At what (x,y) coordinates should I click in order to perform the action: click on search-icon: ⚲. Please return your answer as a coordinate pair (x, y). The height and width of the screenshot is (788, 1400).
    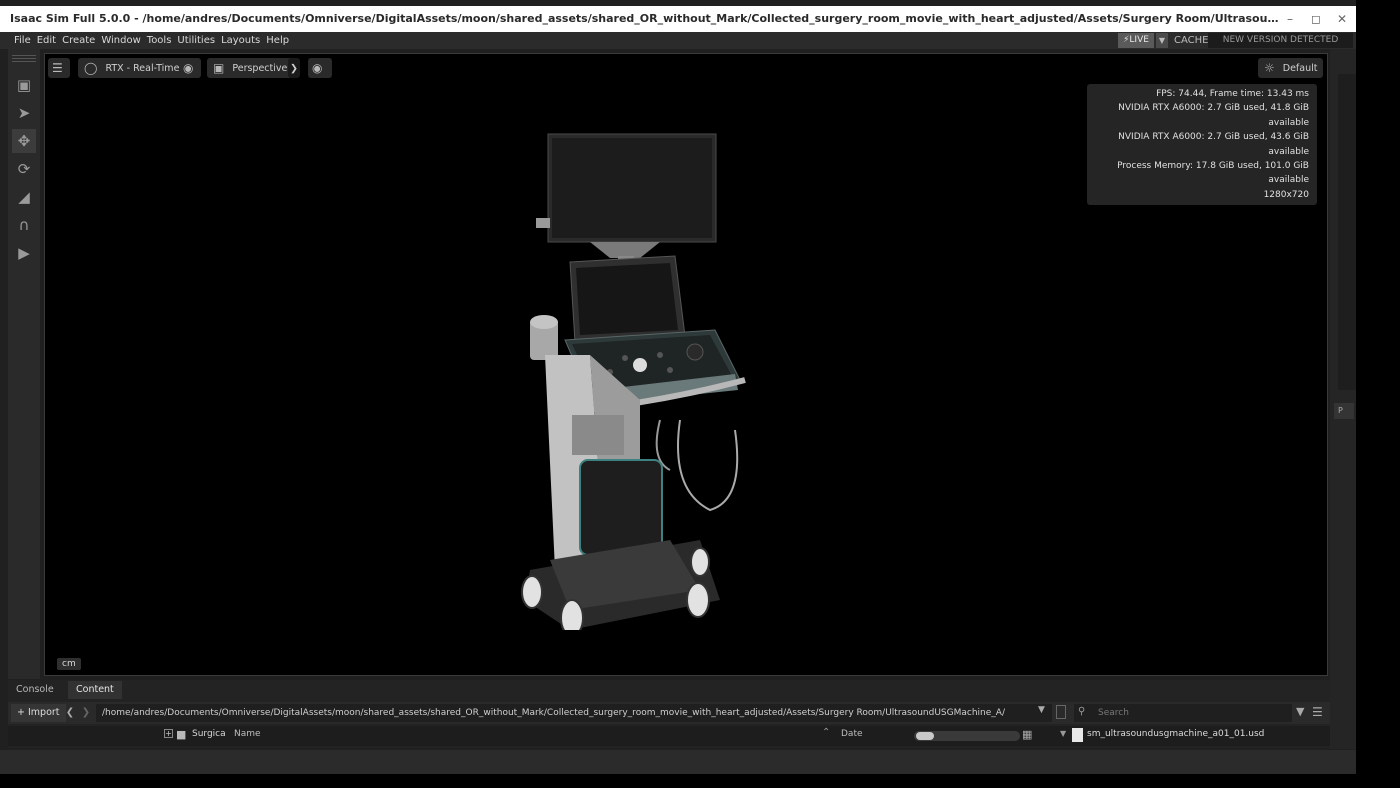
    Looking at the image, I should click on (1082, 711).